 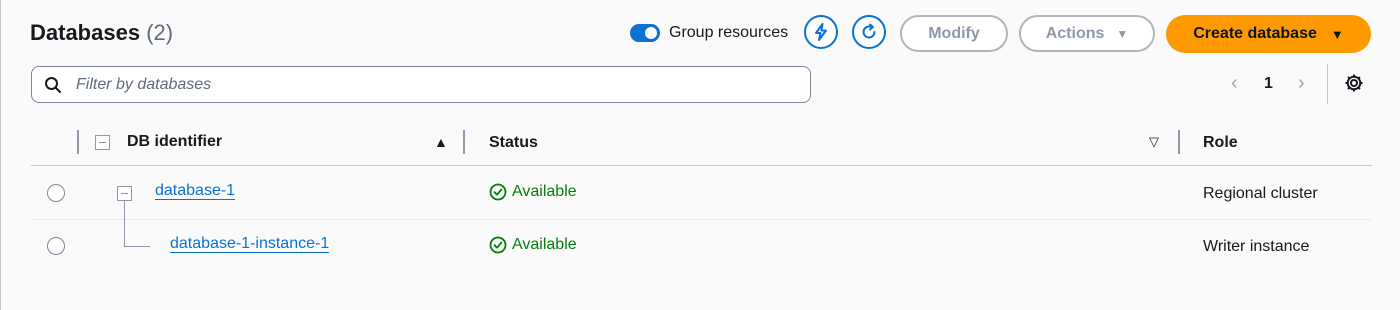 I want to click on quick-action-button, so click(x=821, y=32).